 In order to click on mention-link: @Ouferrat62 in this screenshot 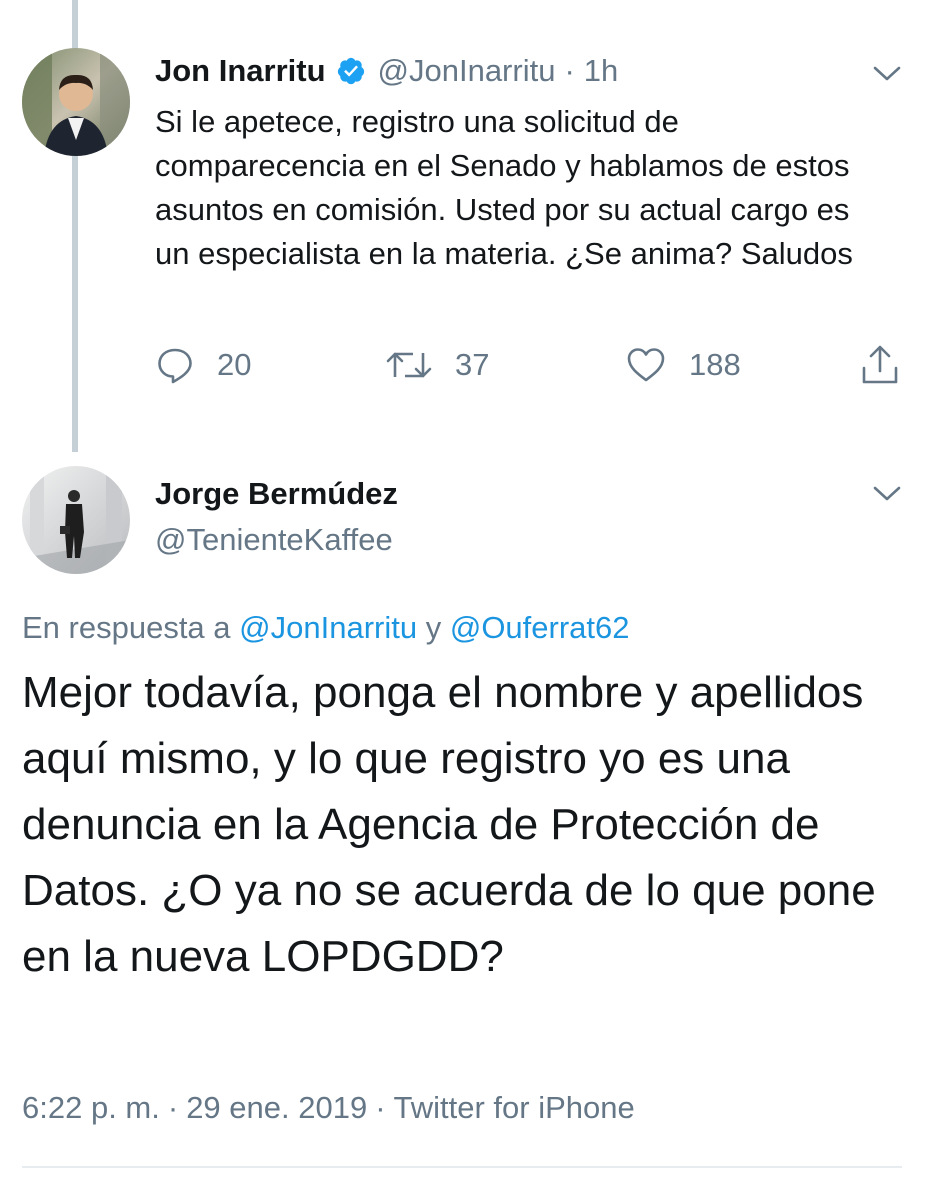, I will do `click(540, 627)`.